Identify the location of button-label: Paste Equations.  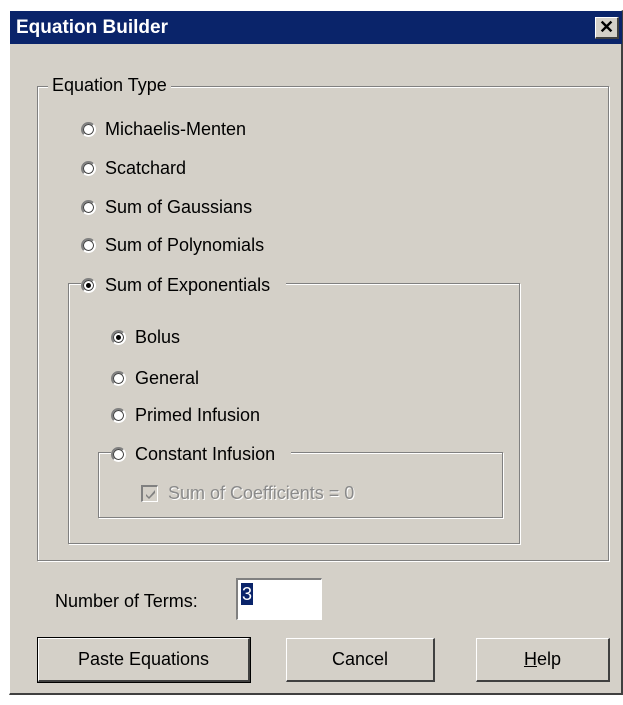
(143, 659).